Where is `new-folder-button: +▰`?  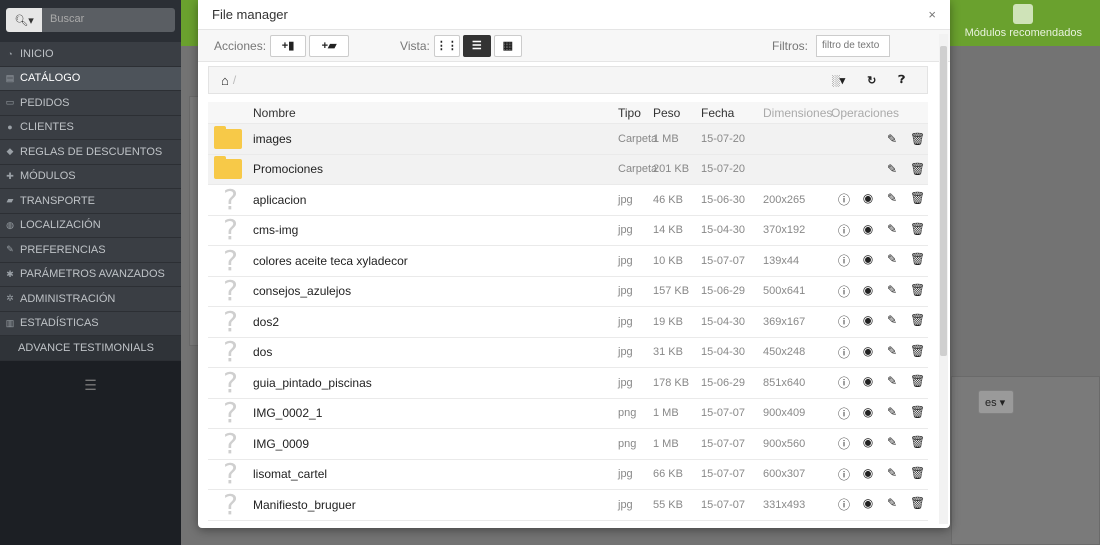
new-folder-button: +▰ is located at coordinates (329, 45).